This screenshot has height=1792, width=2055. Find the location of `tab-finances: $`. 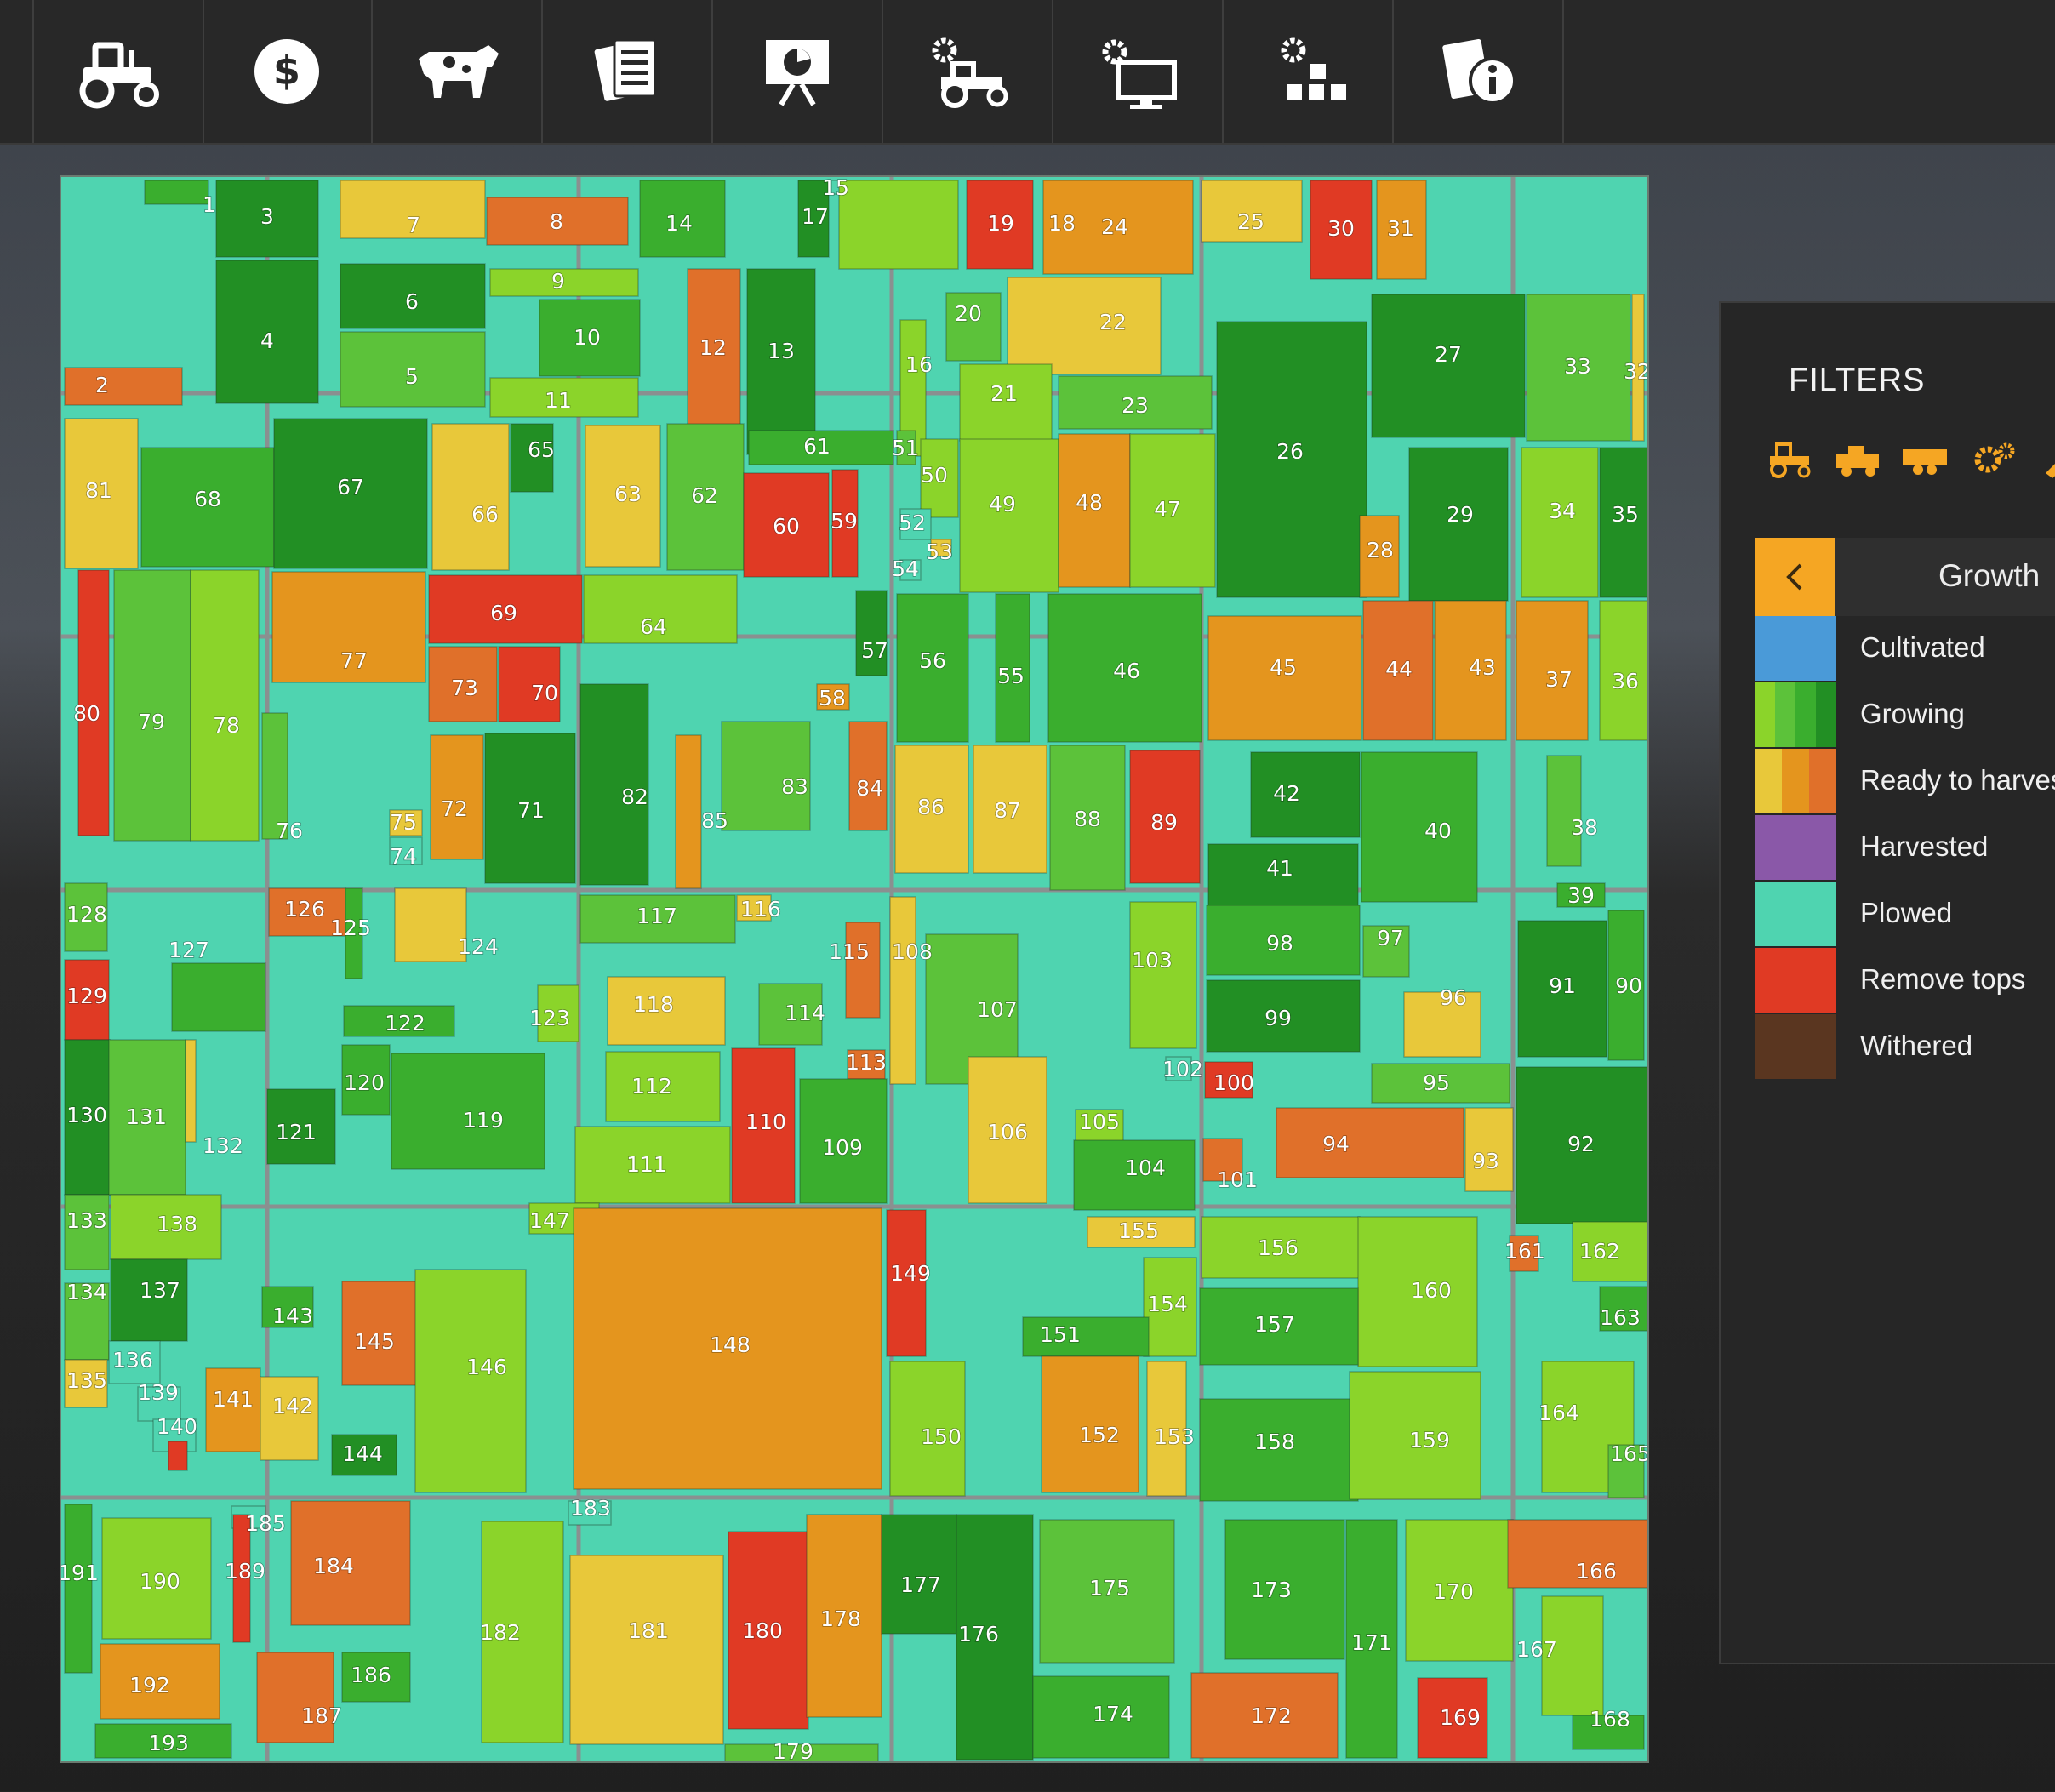

tab-finances: $ is located at coordinates (288, 71).